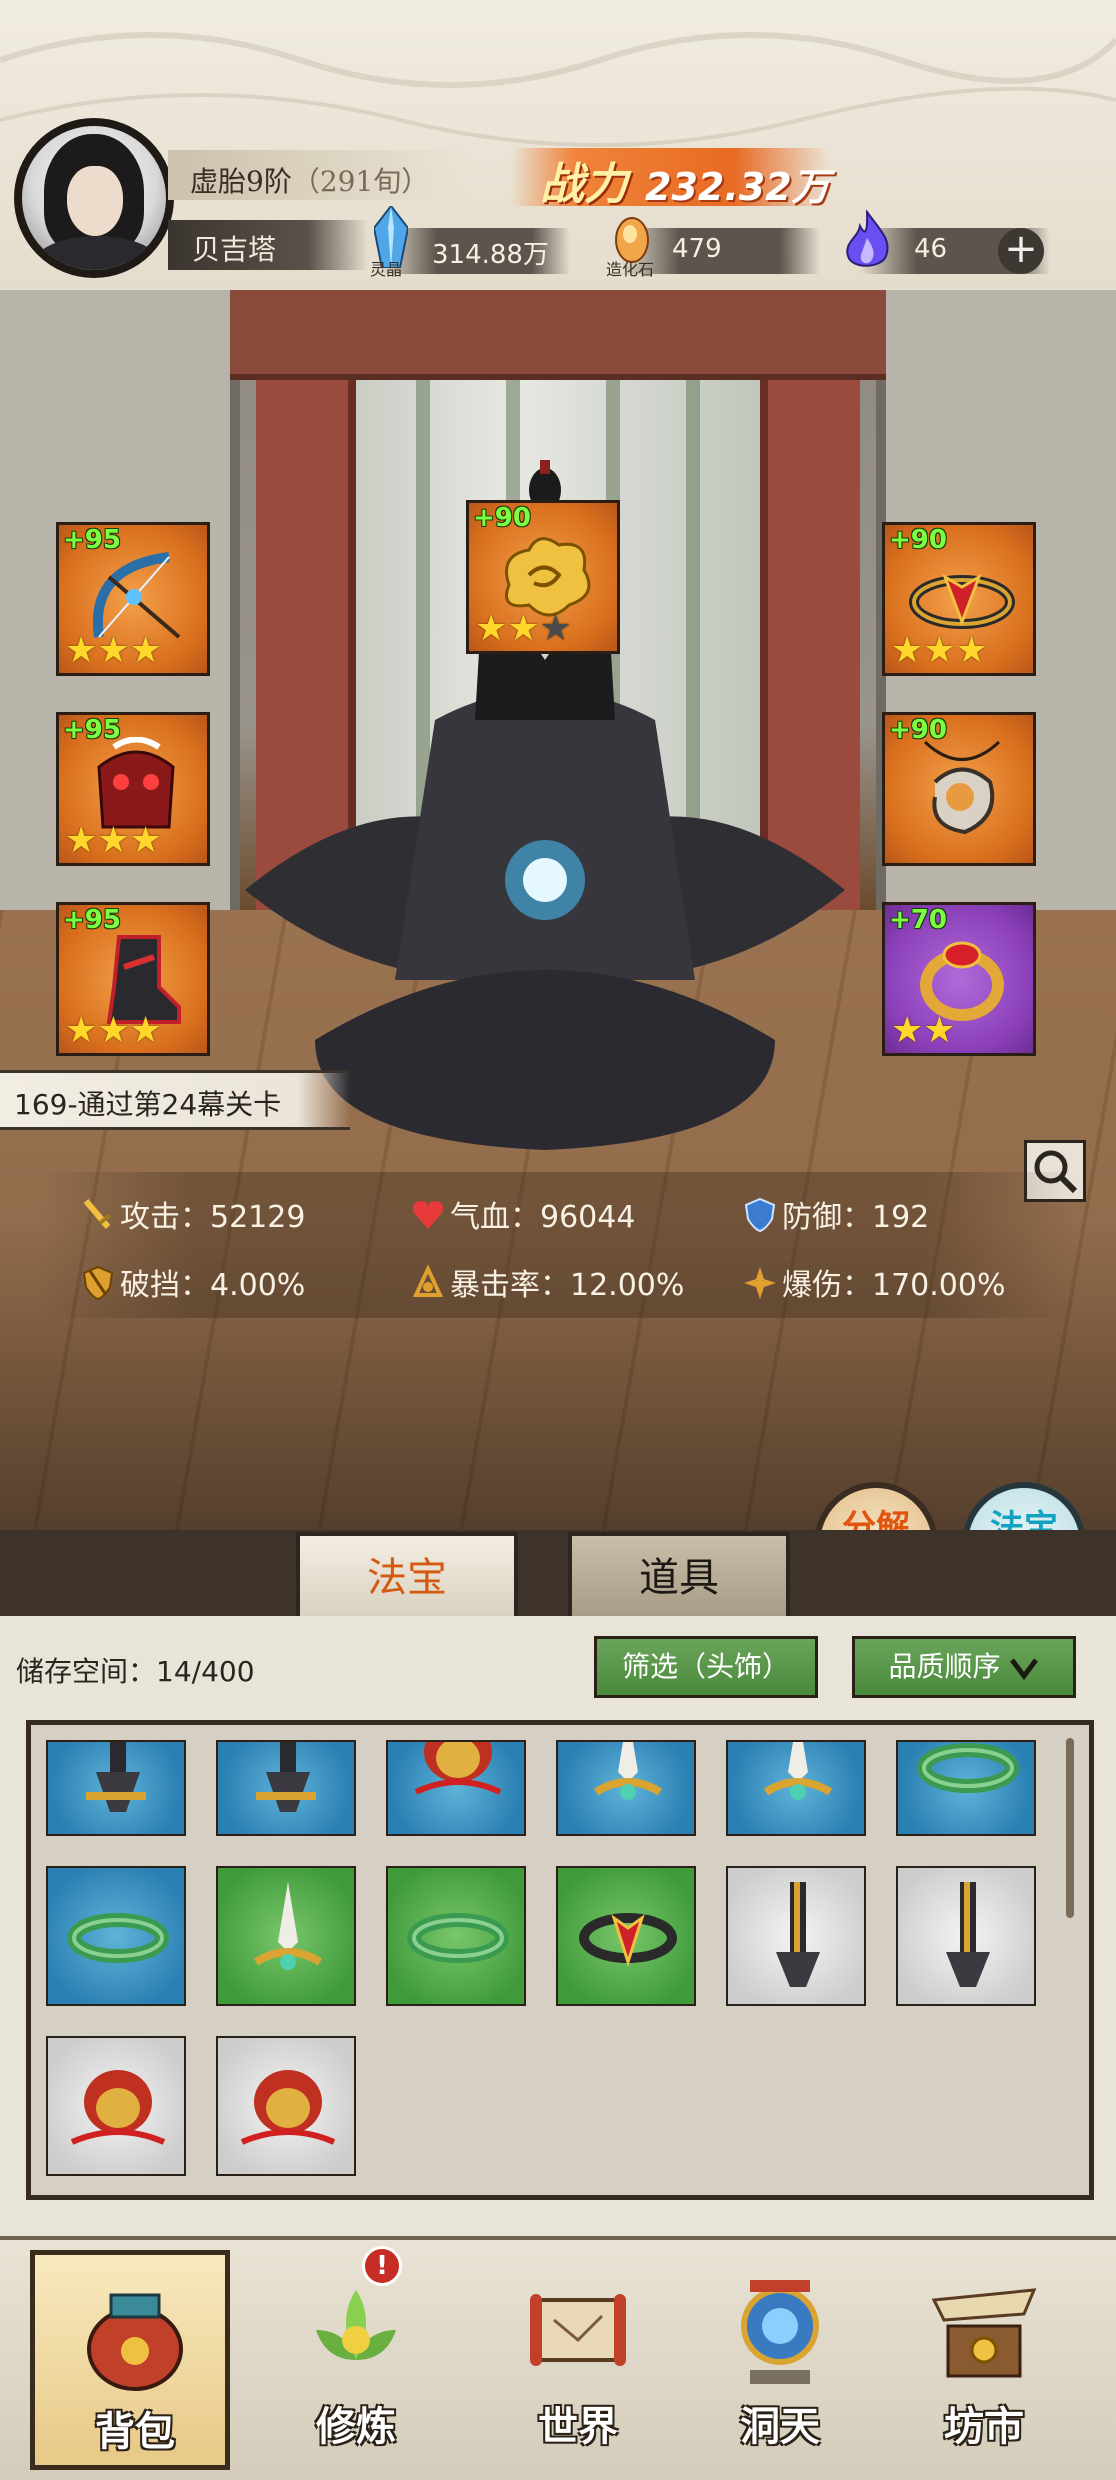 The width and height of the screenshot is (1116, 2480). Describe the element at coordinates (133, 599) in the screenshot. I see `equip-slot-left-1: +95 ★★★` at that location.